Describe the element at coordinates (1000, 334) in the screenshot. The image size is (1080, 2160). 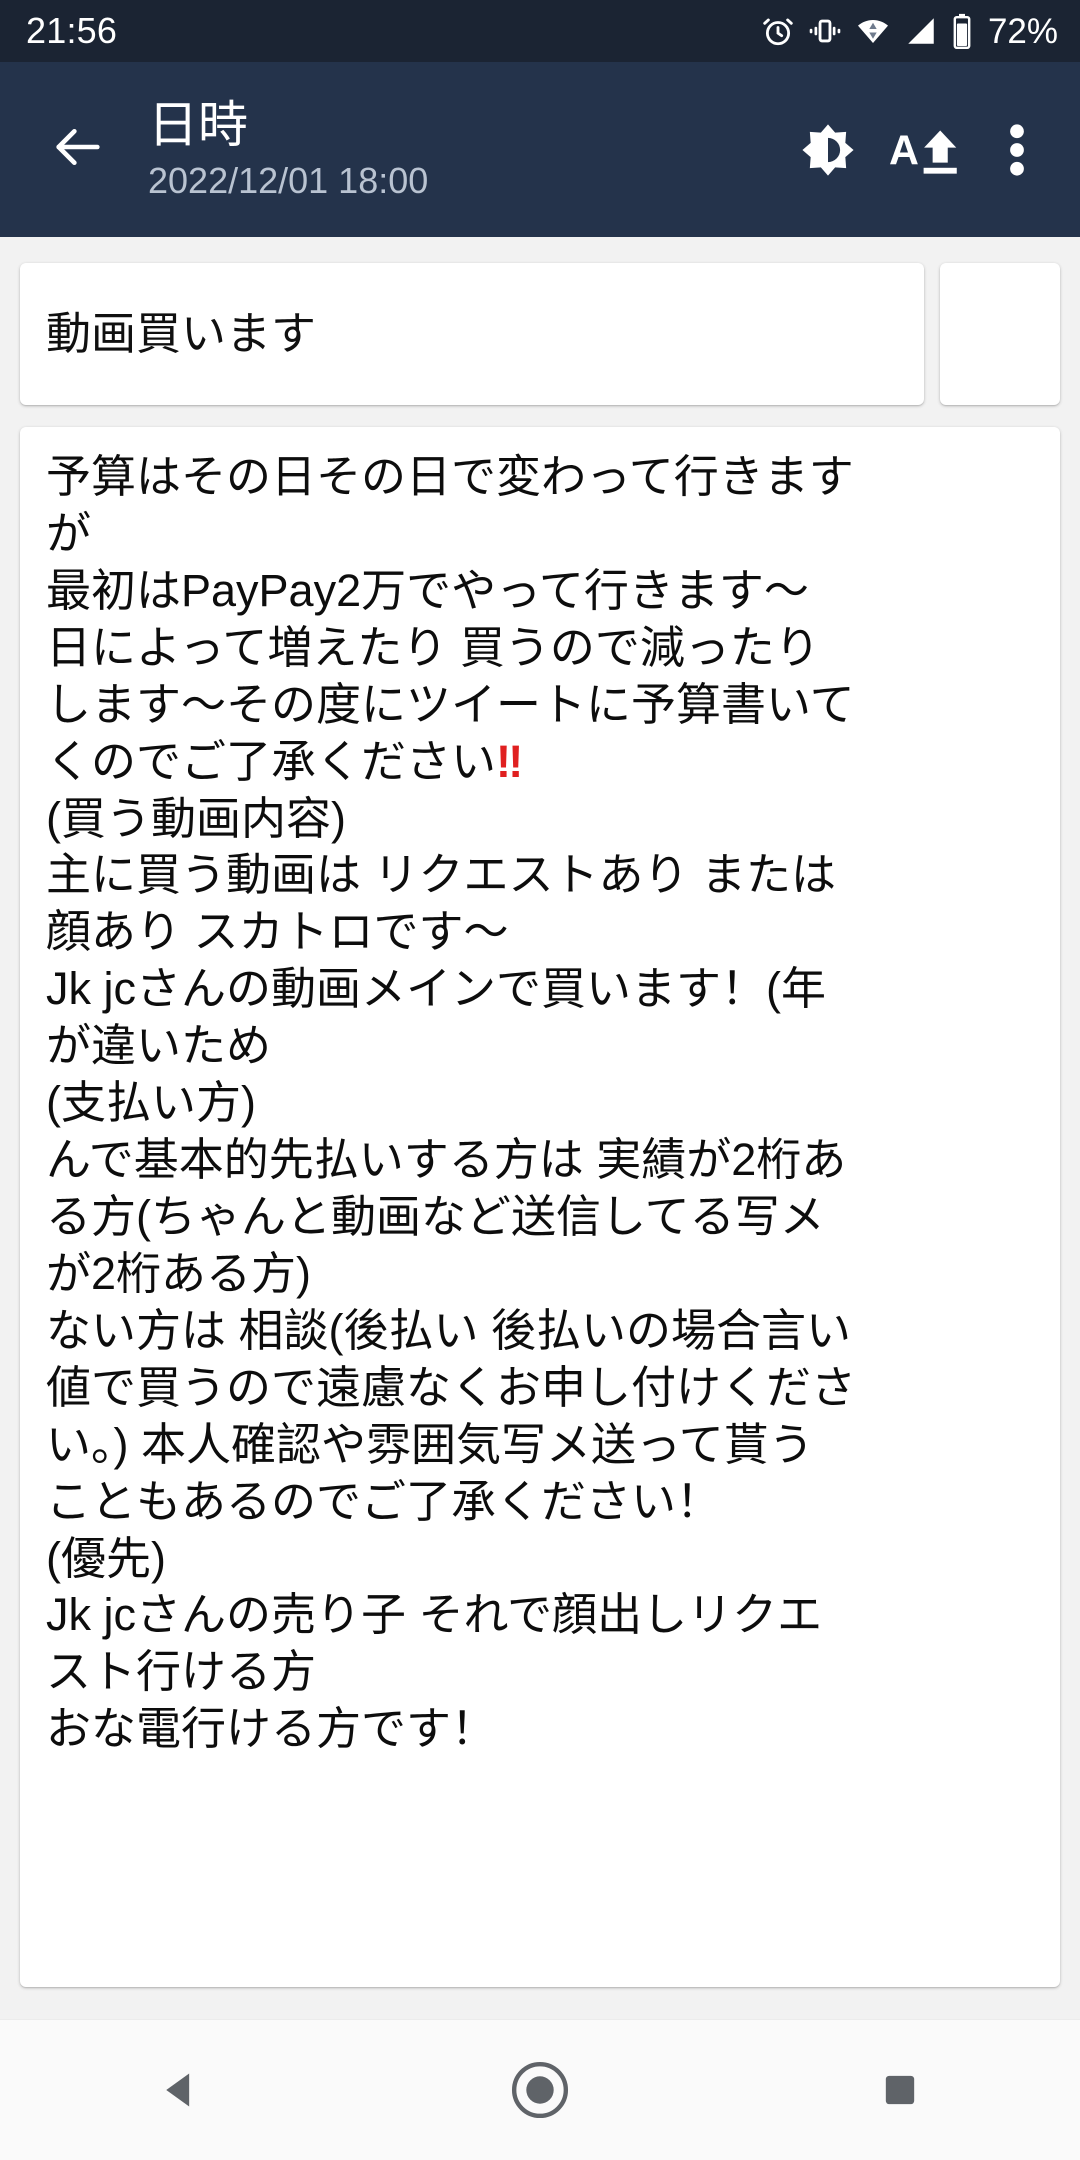
I see `side-card` at that location.